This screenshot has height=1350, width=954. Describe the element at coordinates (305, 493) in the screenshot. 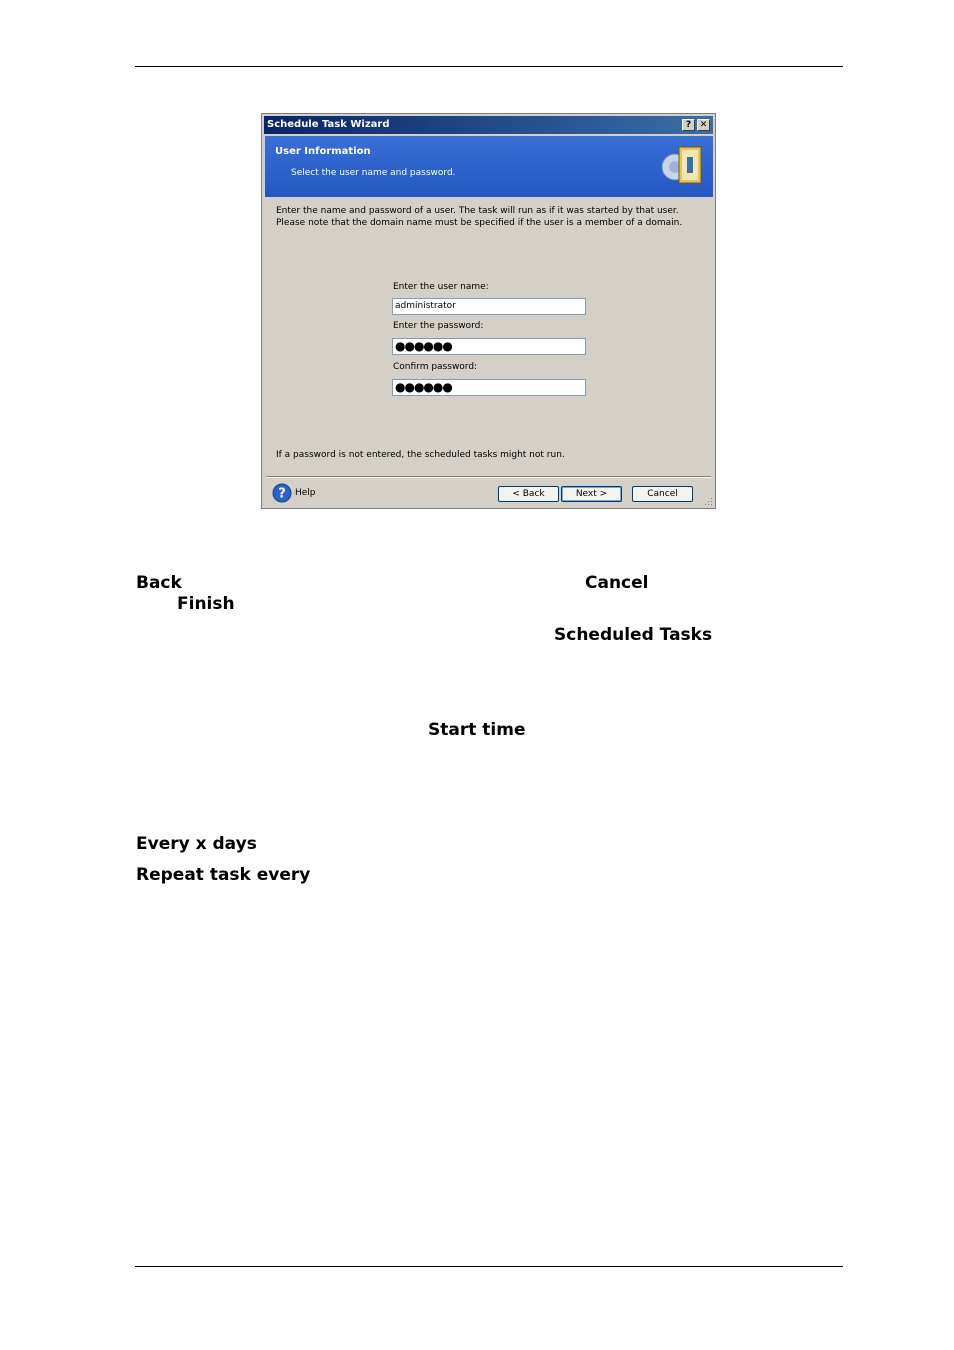

I see `help-link: Help` at that location.